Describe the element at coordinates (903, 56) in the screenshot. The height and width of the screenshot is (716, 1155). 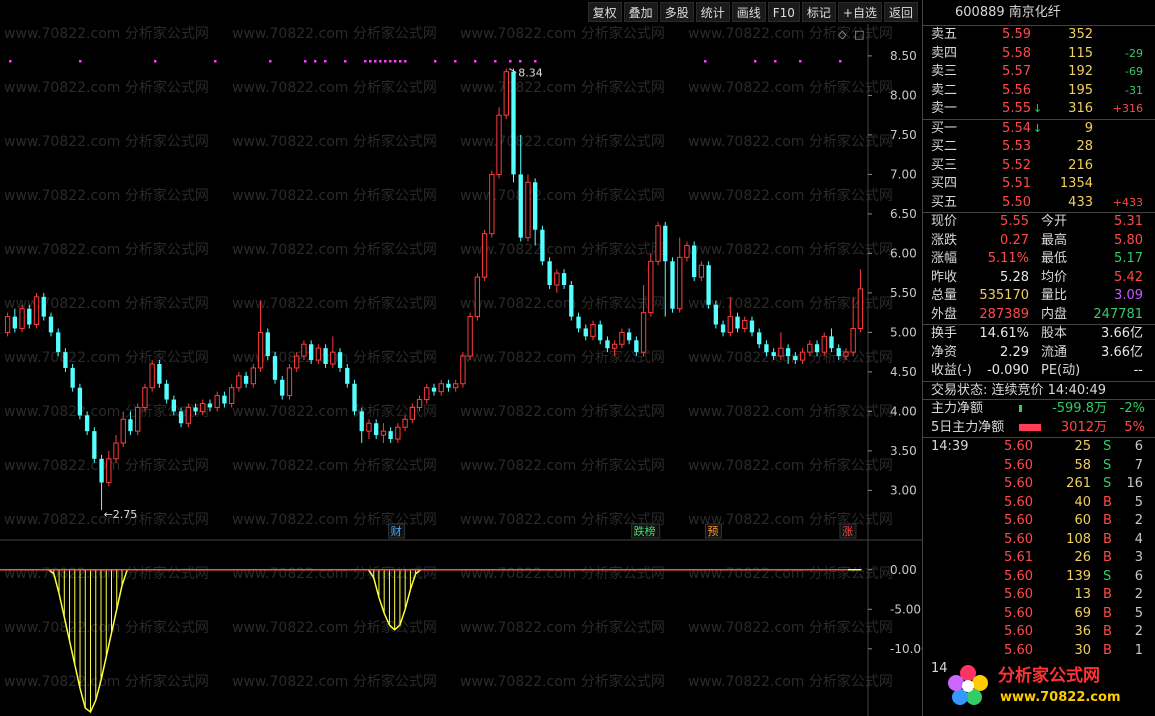
I see `price-tick-label: 8.50` at that location.